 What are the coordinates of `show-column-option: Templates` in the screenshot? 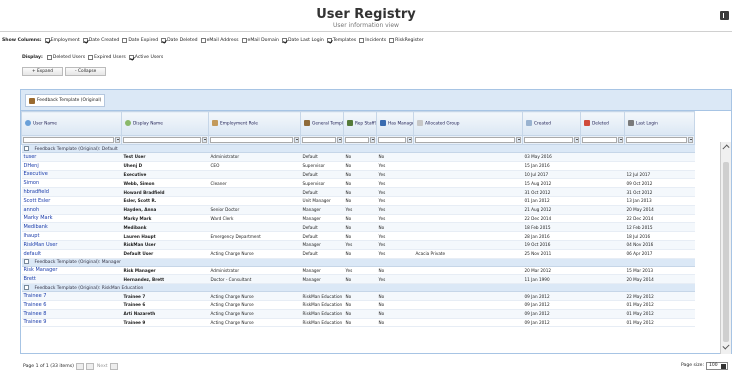 It's located at (341, 40).